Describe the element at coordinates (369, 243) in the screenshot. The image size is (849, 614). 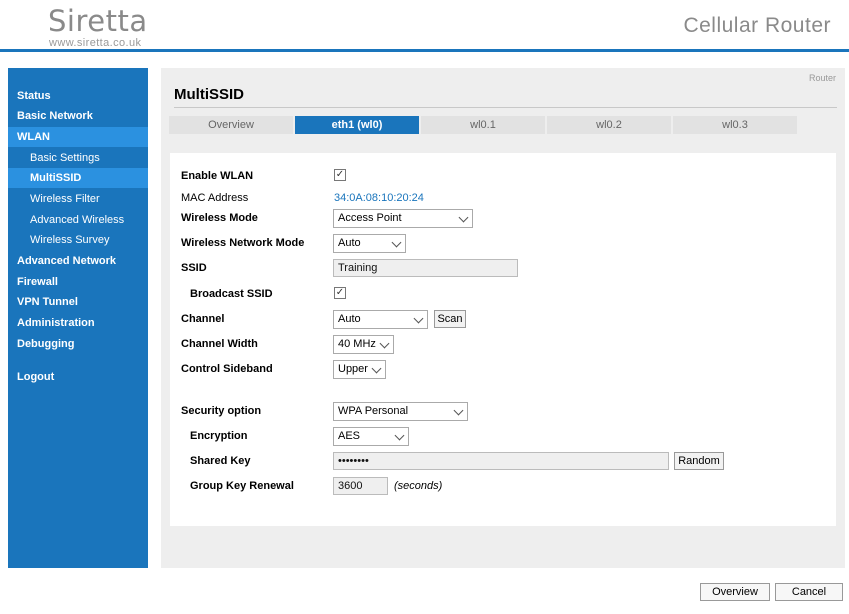
I see `network-mode-select: Auto` at that location.